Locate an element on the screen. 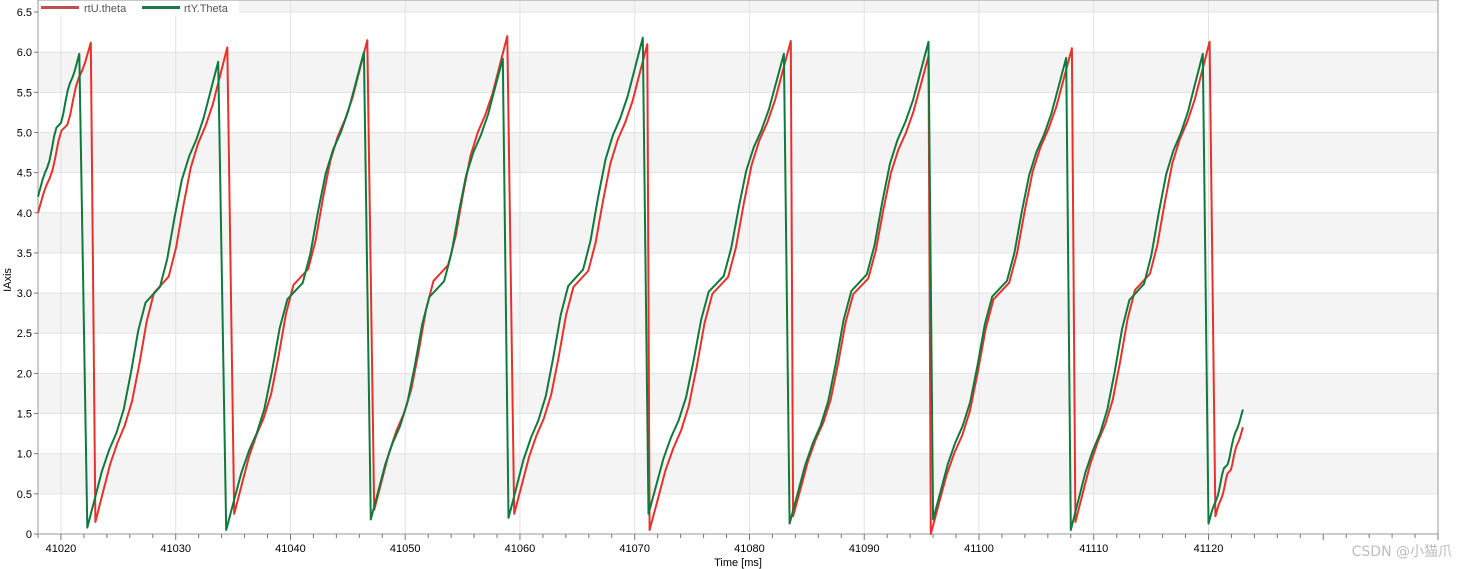  y-axis-title: IAxis is located at coordinates (8, 280).